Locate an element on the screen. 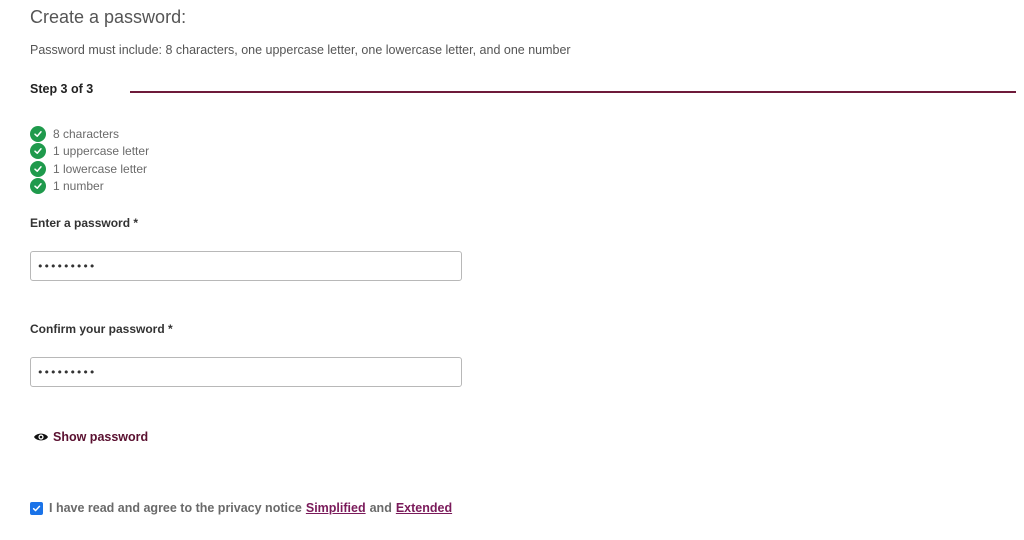 The image size is (1024, 540). list-item: 1 uppercase letter is located at coordinates (89, 152).